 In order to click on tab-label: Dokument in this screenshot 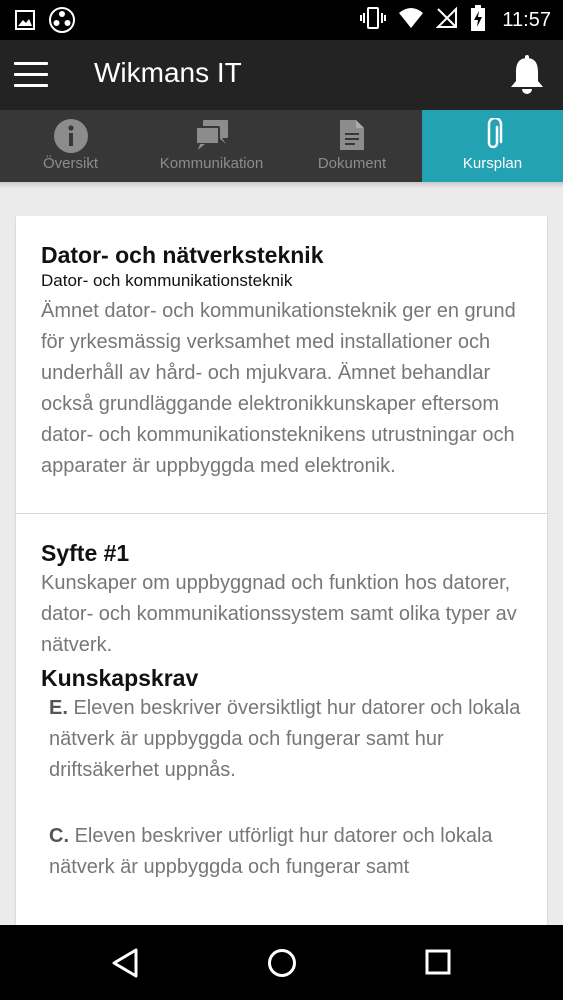, I will do `click(352, 163)`.